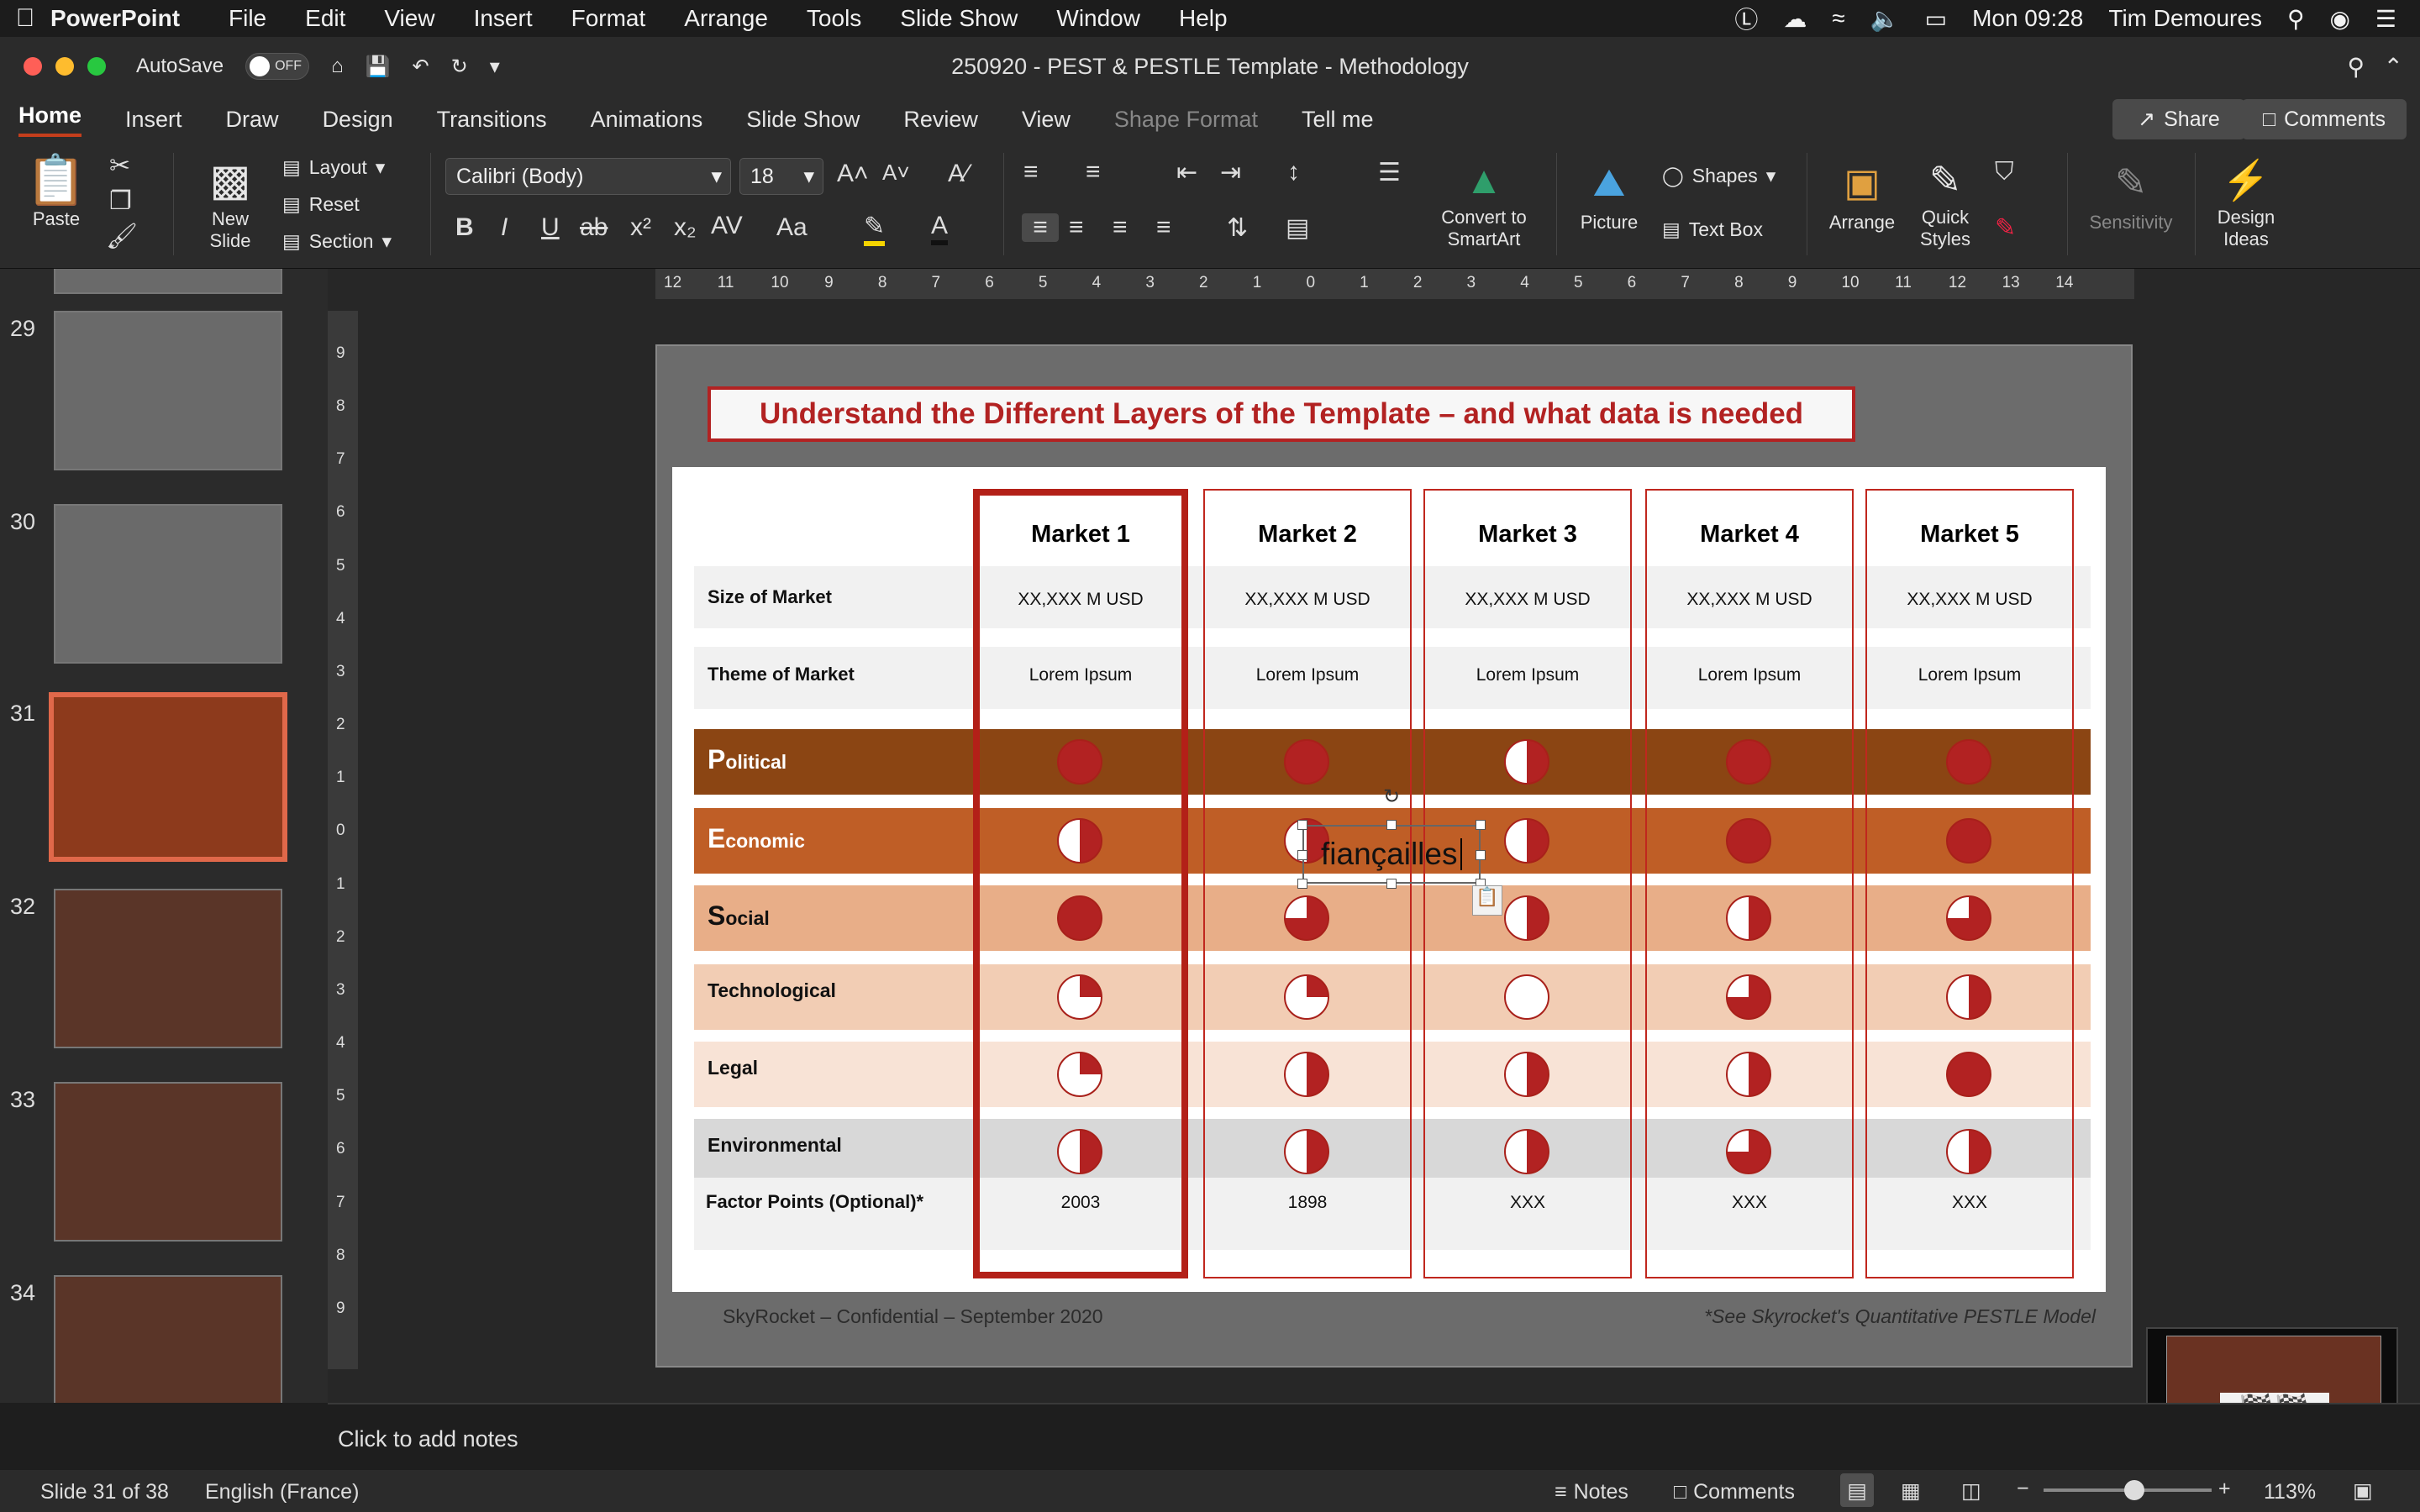 This screenshot has height=1512, width=2420. Describe the element at coordinates (1307, 1203) in the screenshot. I see `points-cell: 1898` at that location.